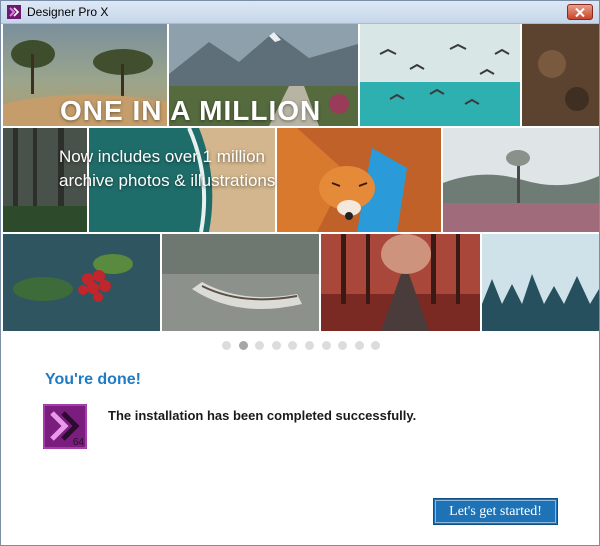 Image resolution: width=600 pixels, height=546 pixels. Describe the element at coordinates (440, 75) in the screenshot. I see `photo-birds-sea` at that location.